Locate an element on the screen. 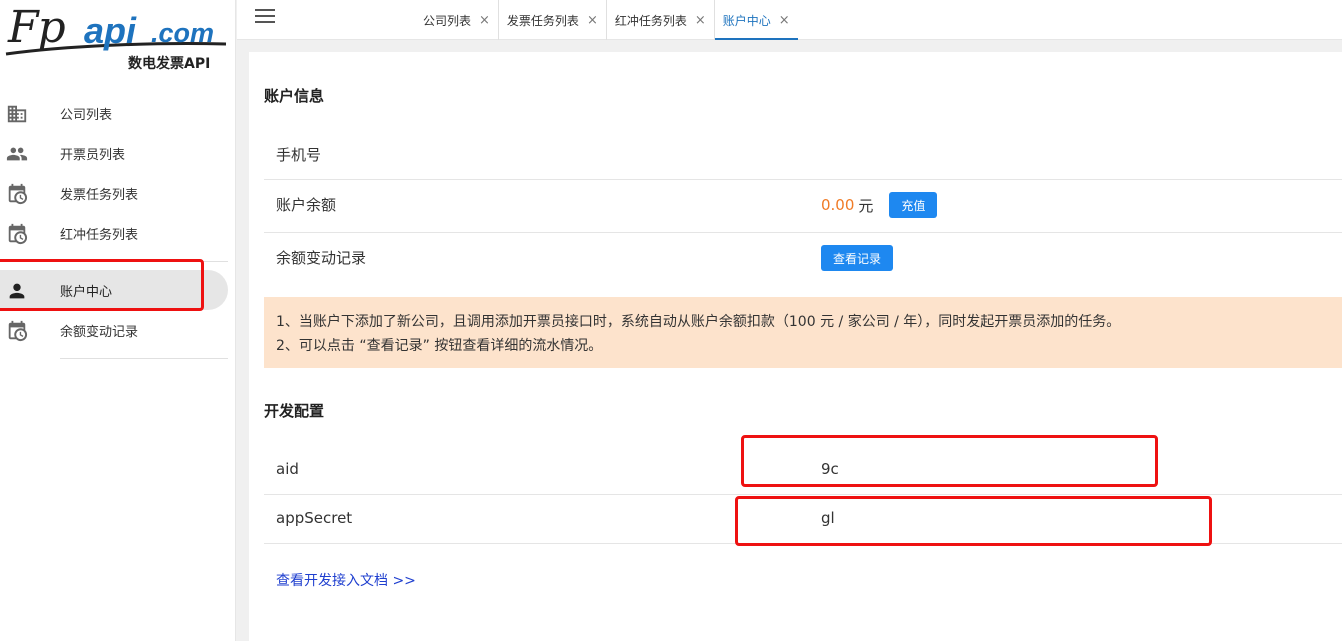 Image resolution: width=1342 pixels, height=641 pixels. sidebar-item-invoice-tasks: 发票任务列表 is located at coordinates (118, 193).